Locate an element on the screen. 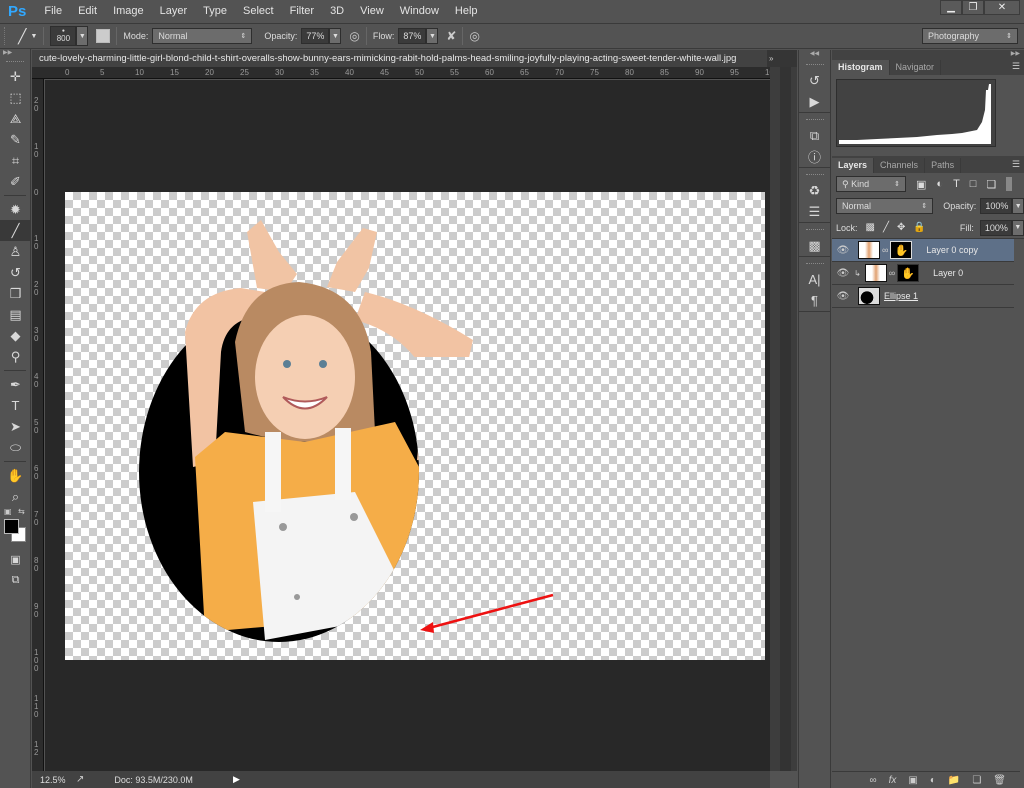  clone-stamp-tool: ♙ is located at coordinates (15, 251).